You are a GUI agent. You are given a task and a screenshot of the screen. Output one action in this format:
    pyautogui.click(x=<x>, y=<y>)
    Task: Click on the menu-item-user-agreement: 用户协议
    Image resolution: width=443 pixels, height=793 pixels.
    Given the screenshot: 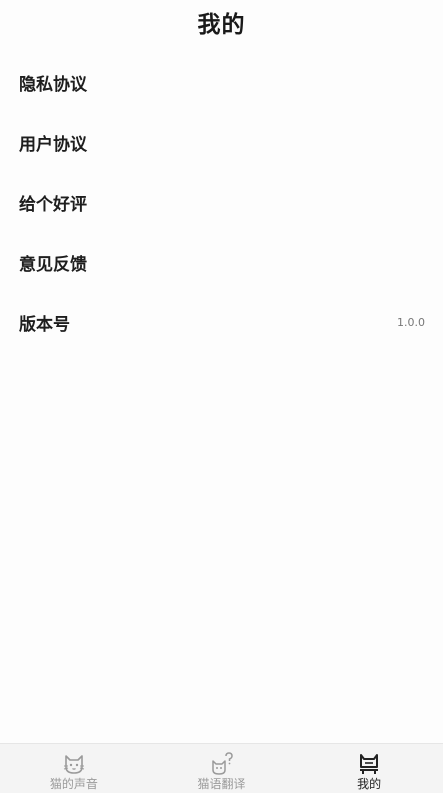 What is the action you would take?
    pyautogui.click(x=221, y=142)
    